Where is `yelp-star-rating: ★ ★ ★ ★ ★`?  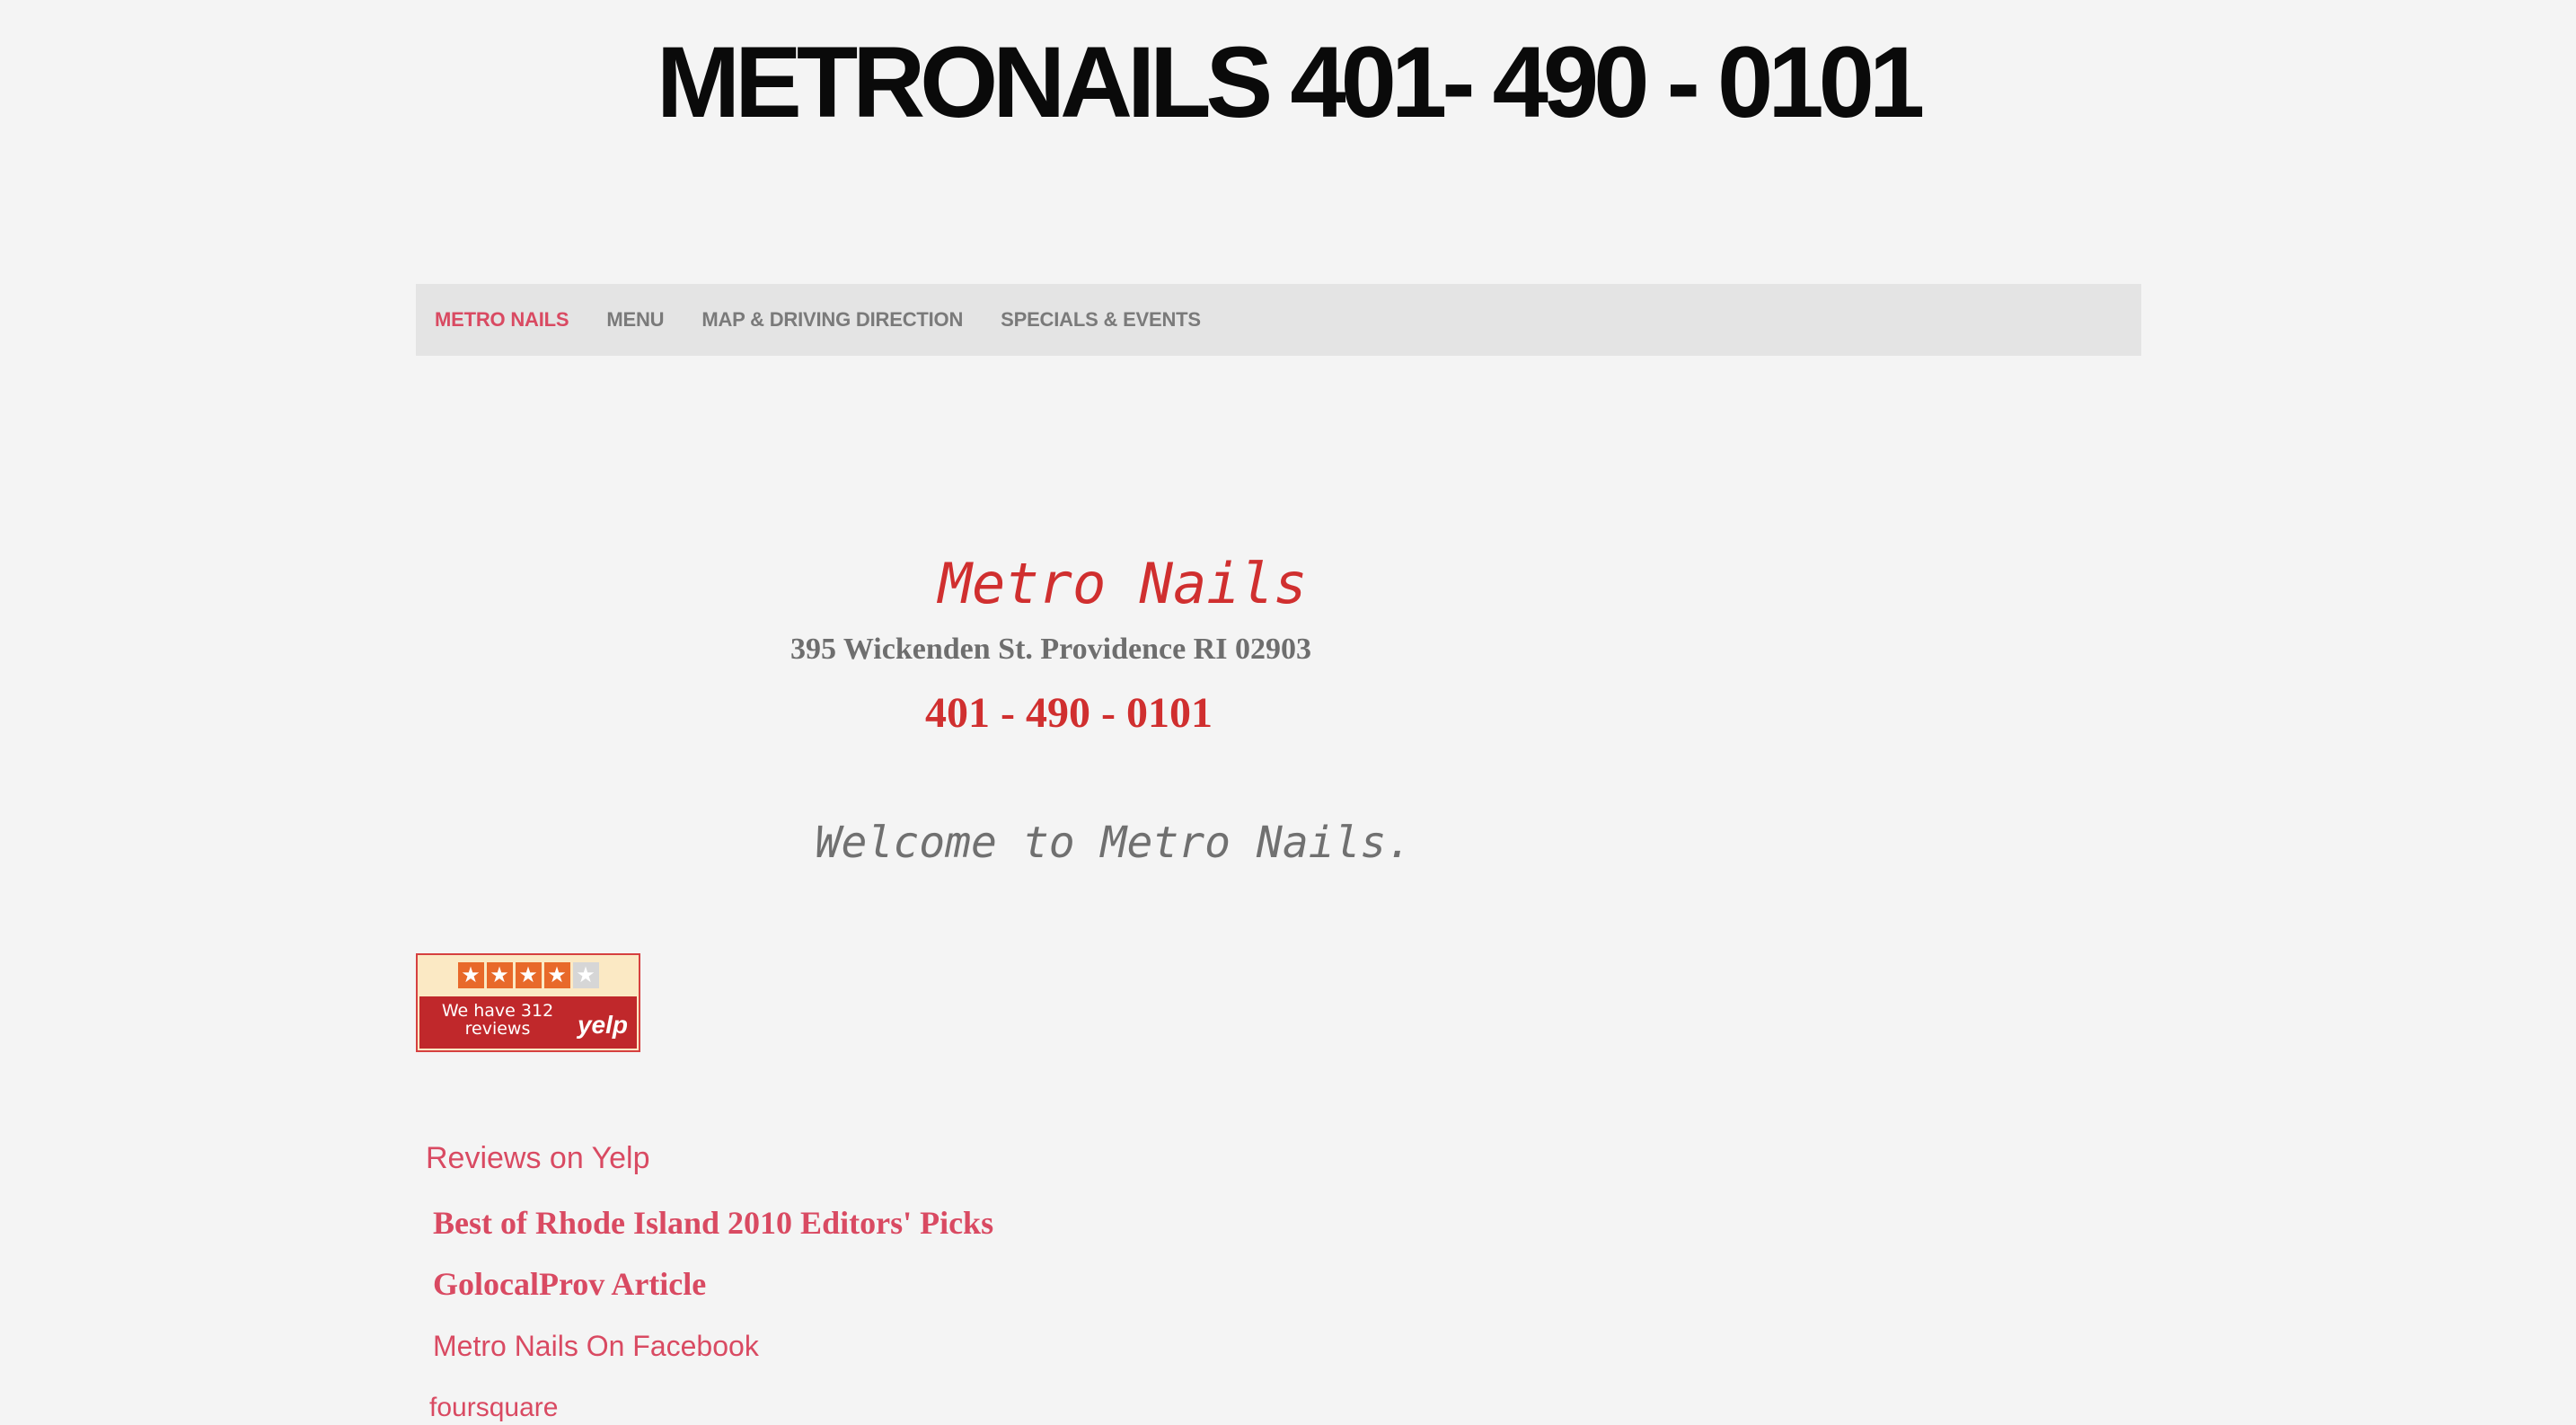 yelp-star-rating: ★ ★ ★ ★ ★ is located at coordinates (528, 975).